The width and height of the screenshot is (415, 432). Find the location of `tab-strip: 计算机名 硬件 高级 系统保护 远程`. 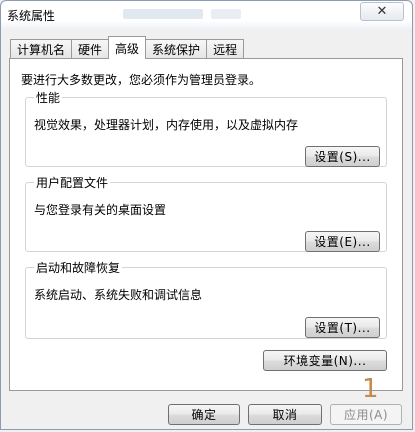

tab-strip: 计算机名 硬件 高级 系统保护 远程 is located at coordinates (127, 47).